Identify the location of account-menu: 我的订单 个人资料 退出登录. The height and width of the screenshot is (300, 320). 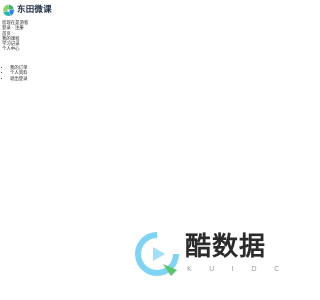
(16, 74).